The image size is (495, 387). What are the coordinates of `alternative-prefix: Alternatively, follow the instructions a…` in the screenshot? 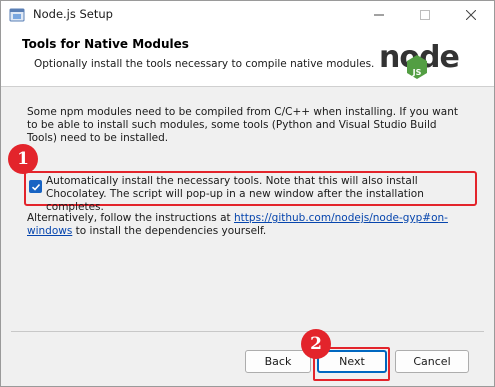 It's located at (131, 218).